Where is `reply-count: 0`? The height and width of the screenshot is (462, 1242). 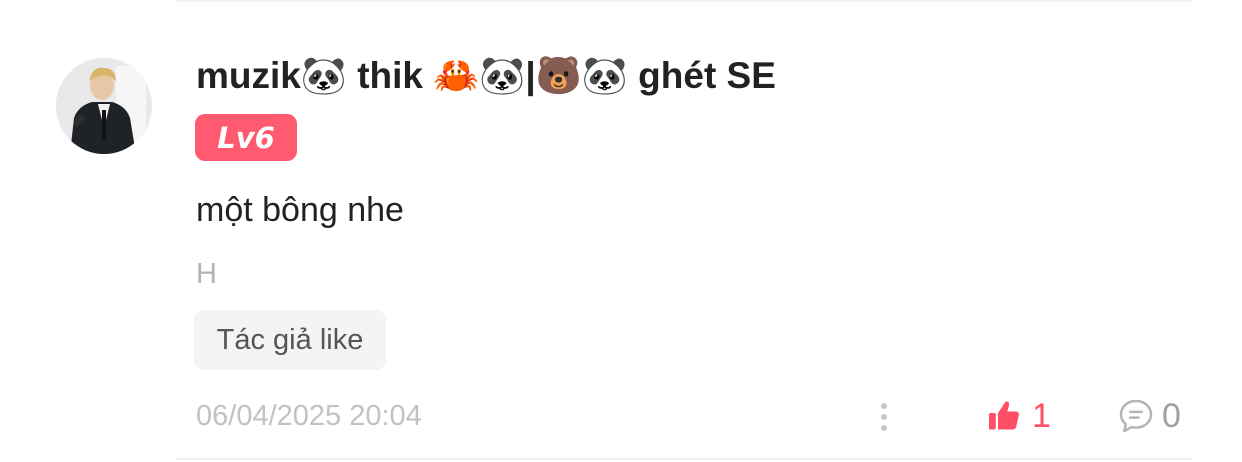 reply-count: 0 is located at coordinates (1171, 415).